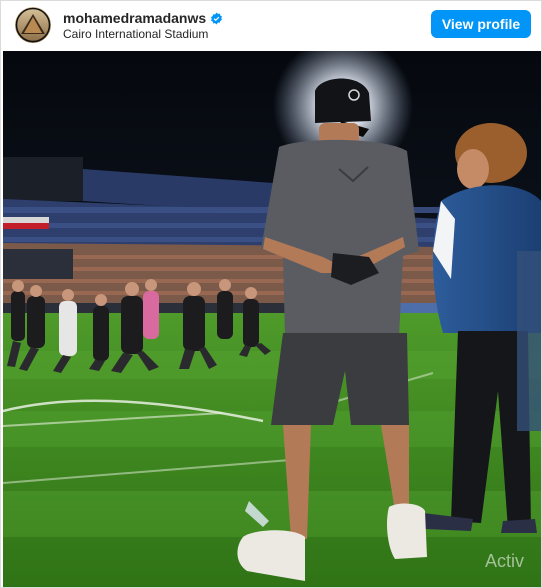 The image size is (542, 588). I want to click on avatar-image, so click(33, 25).